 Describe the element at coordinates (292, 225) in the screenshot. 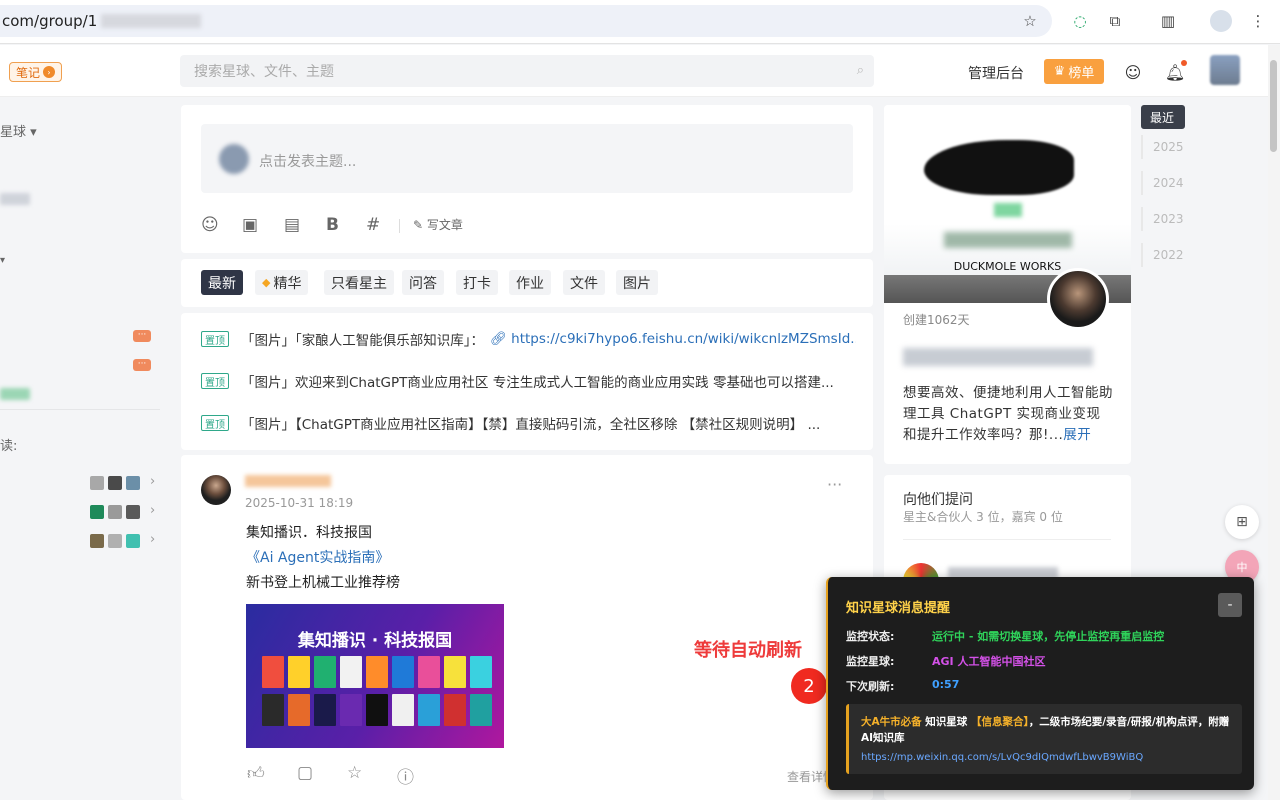

I see `file-icon: ▤` at that location.